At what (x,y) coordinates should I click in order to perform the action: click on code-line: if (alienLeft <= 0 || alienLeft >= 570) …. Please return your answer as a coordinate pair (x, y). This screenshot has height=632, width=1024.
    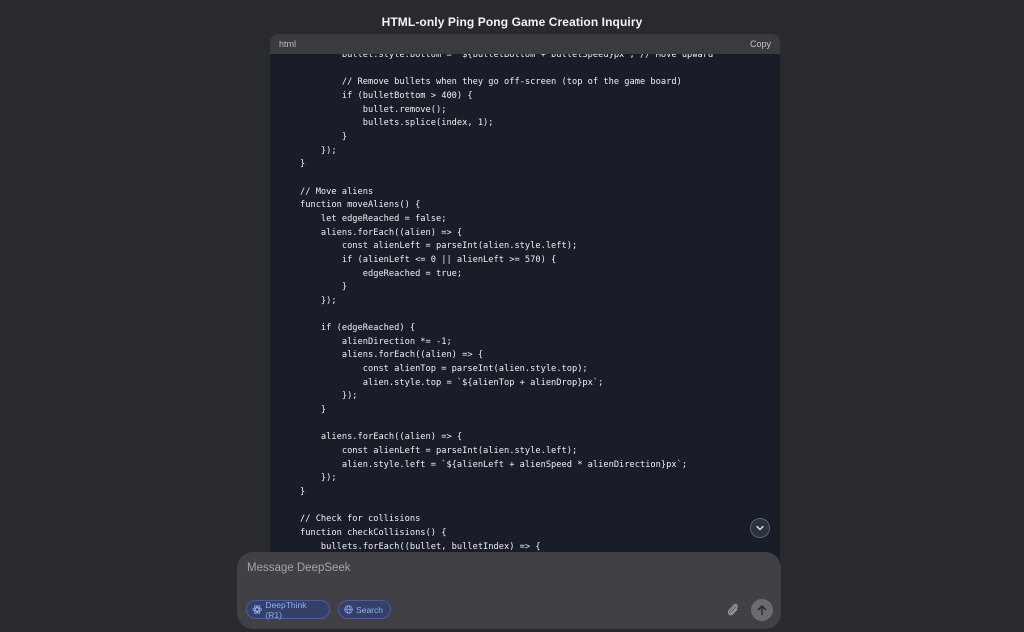
    Looking at the image, I should click on (428, 259).